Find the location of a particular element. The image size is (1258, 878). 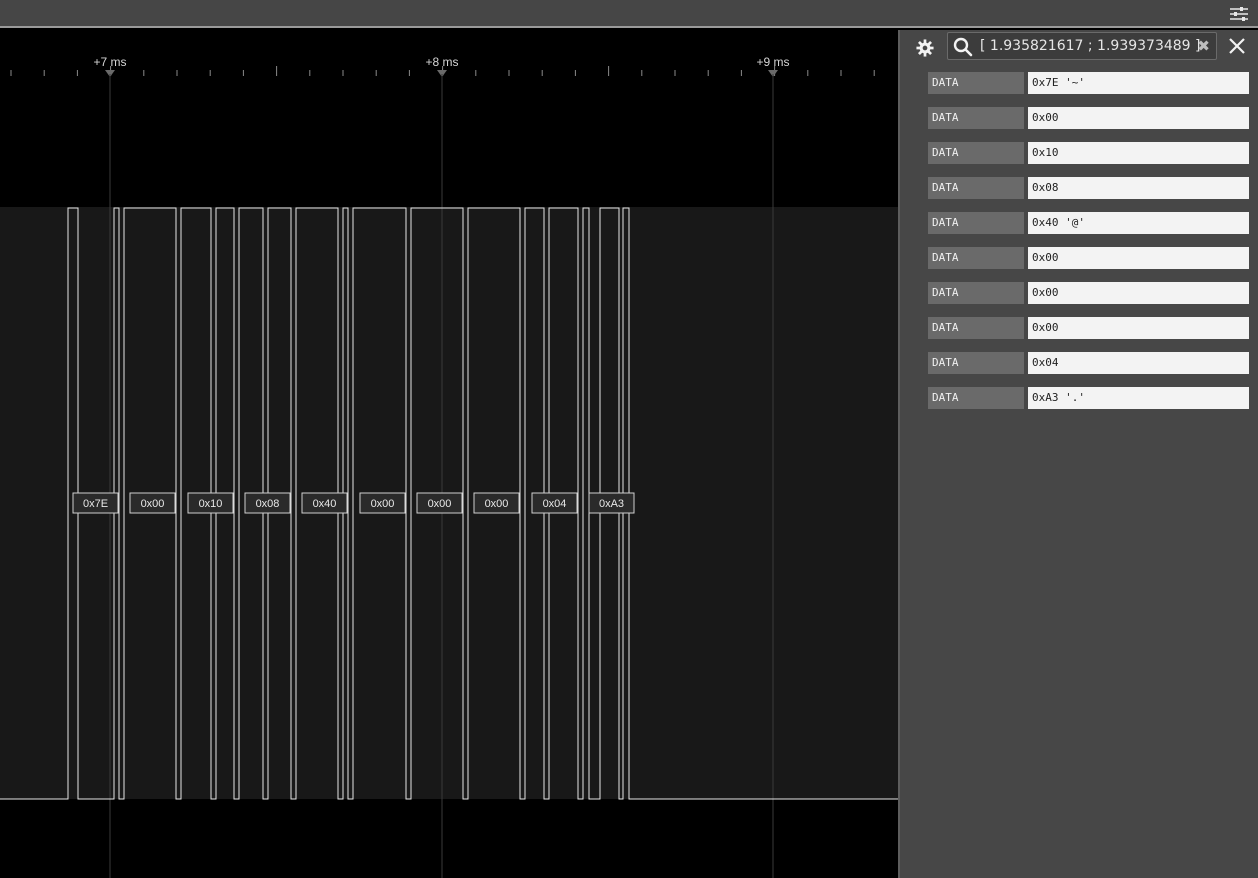

time-marker-label: +9 ms is located at coordinates (772, 62).